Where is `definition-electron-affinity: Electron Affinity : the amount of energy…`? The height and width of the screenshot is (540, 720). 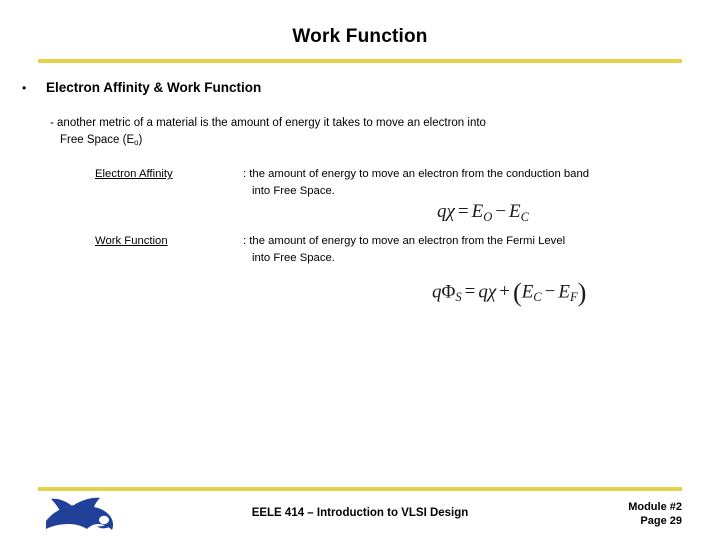
definition-electron-affinity: Electron Affinity : the amount of energy… is located at coordinates (395, 183).